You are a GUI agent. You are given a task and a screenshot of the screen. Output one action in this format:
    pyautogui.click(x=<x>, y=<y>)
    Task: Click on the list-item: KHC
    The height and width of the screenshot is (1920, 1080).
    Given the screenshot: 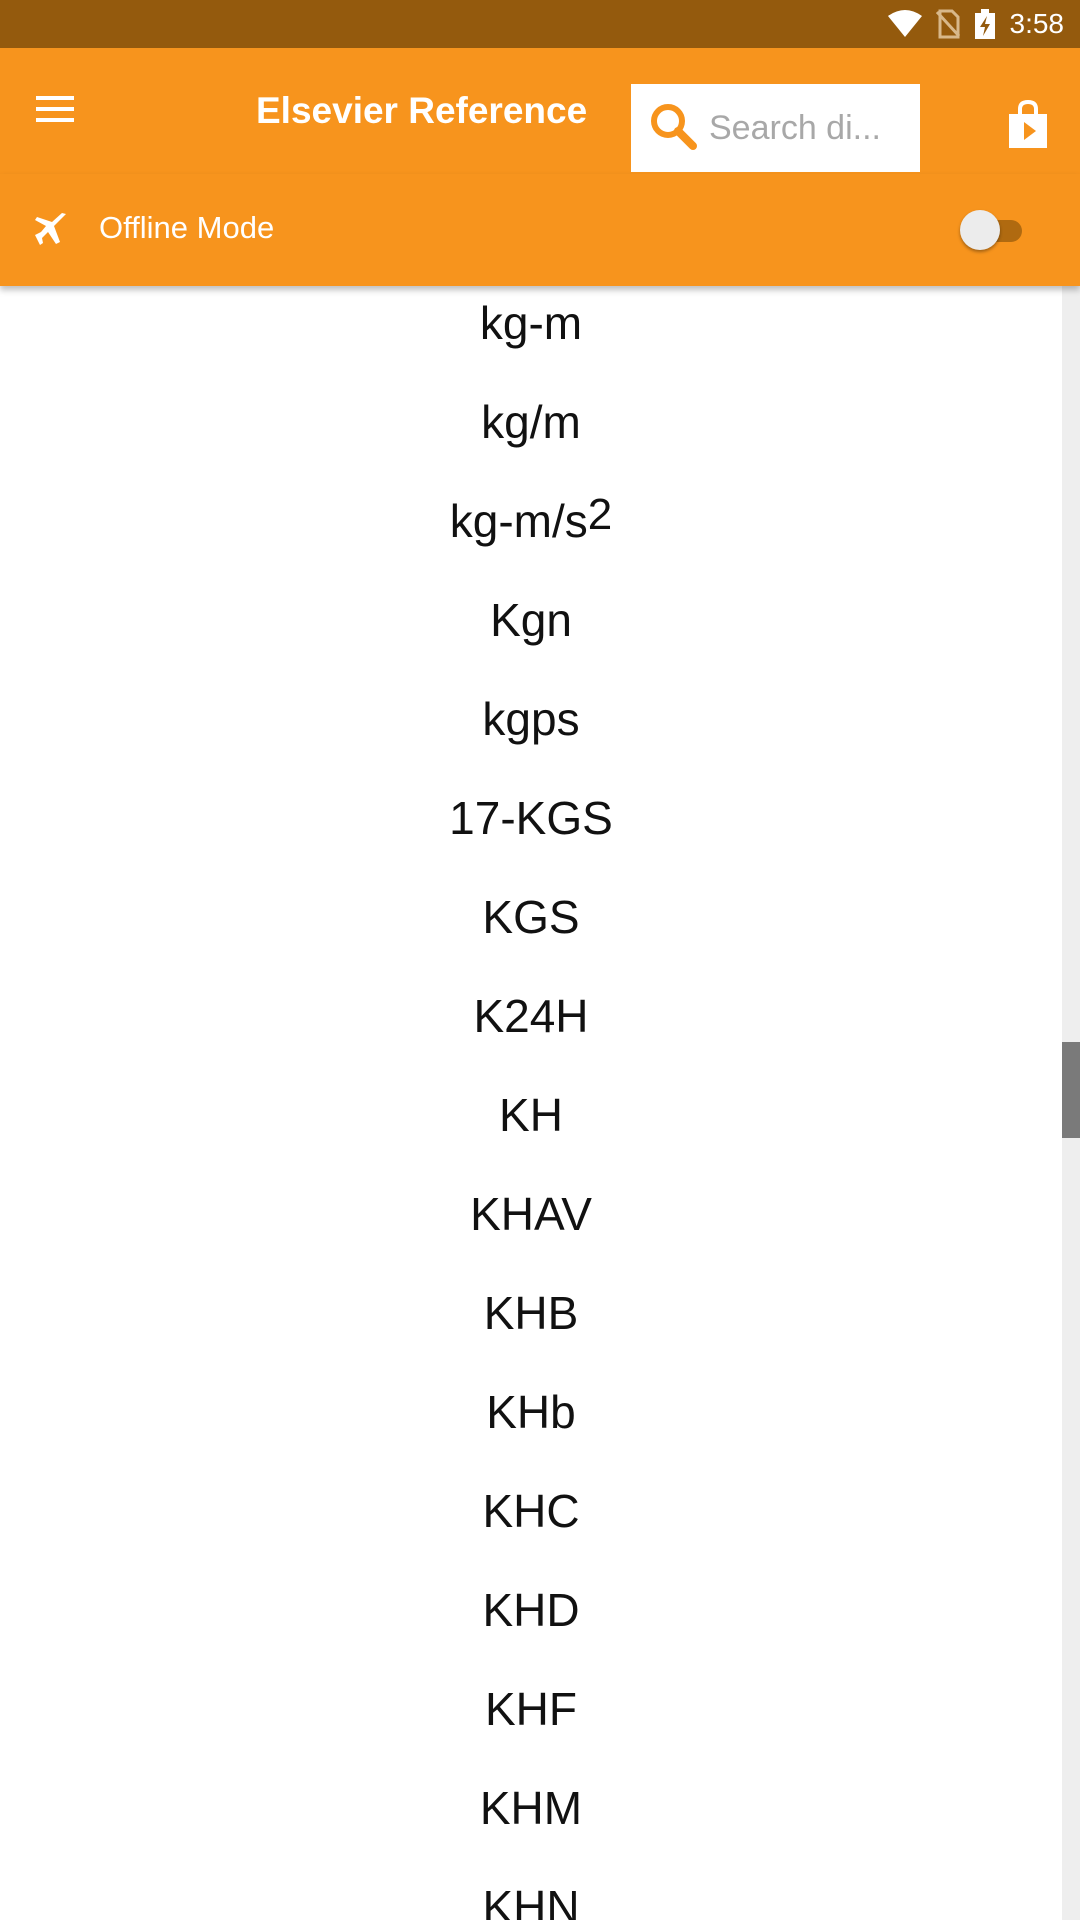 What is the action you would take?
    pyautogui.click(x=531, y=1510)
    